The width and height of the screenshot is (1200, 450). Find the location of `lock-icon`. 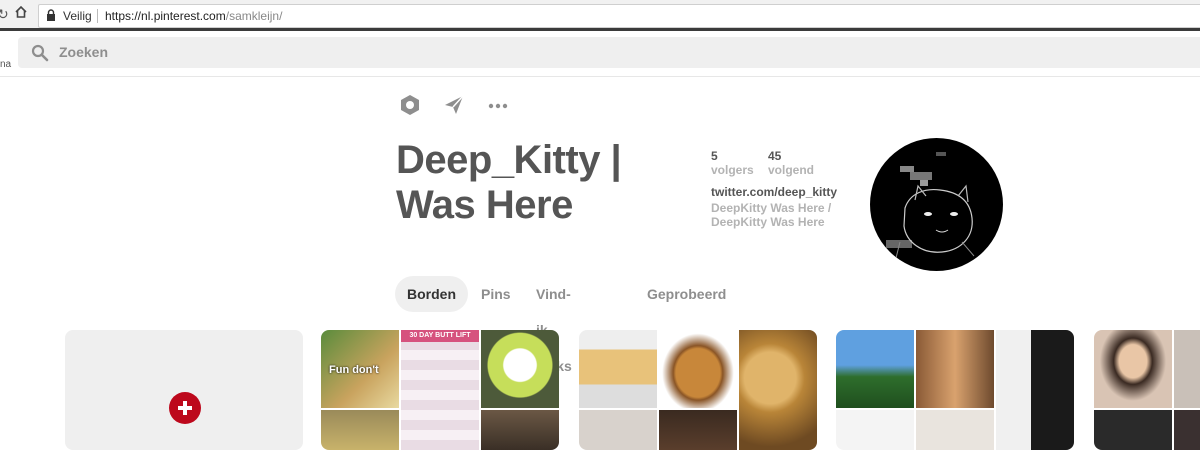

lock-icon is located at coordinates (51, 15).